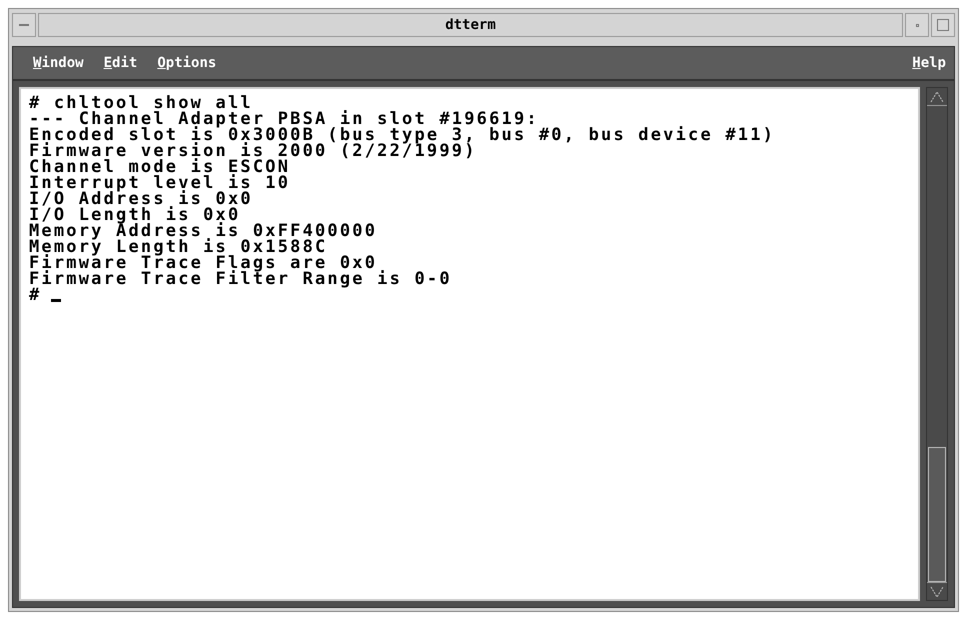 This screenshot has width=967, height=620. Describe the element at coordinates (937, 591) in the screenshot. I see `scroll-down-arrow-icon` at that location.